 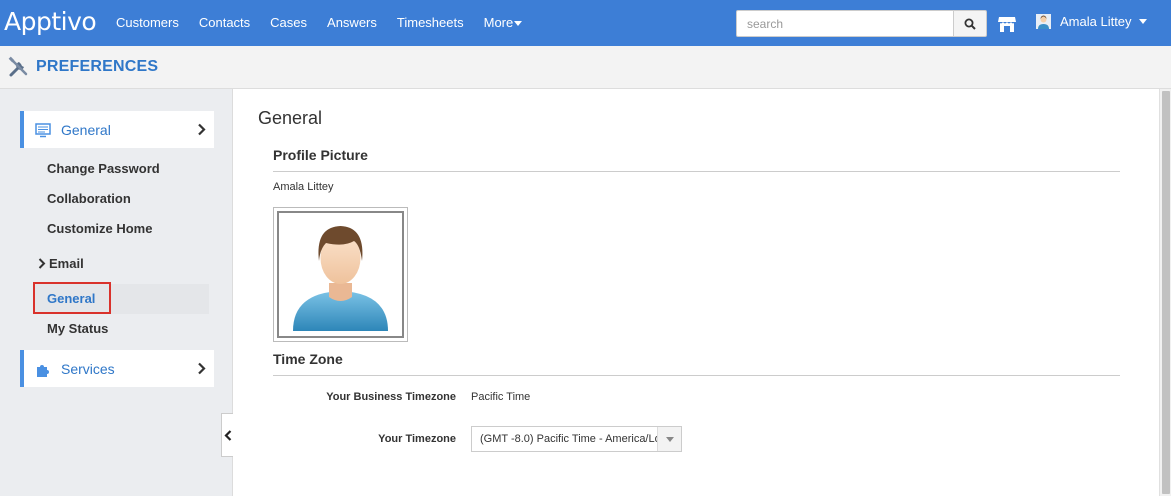 What do you see at coordinates (43, 370) in the screenshot?
I see `puzzle-icon` at bounding box center [43, 370].